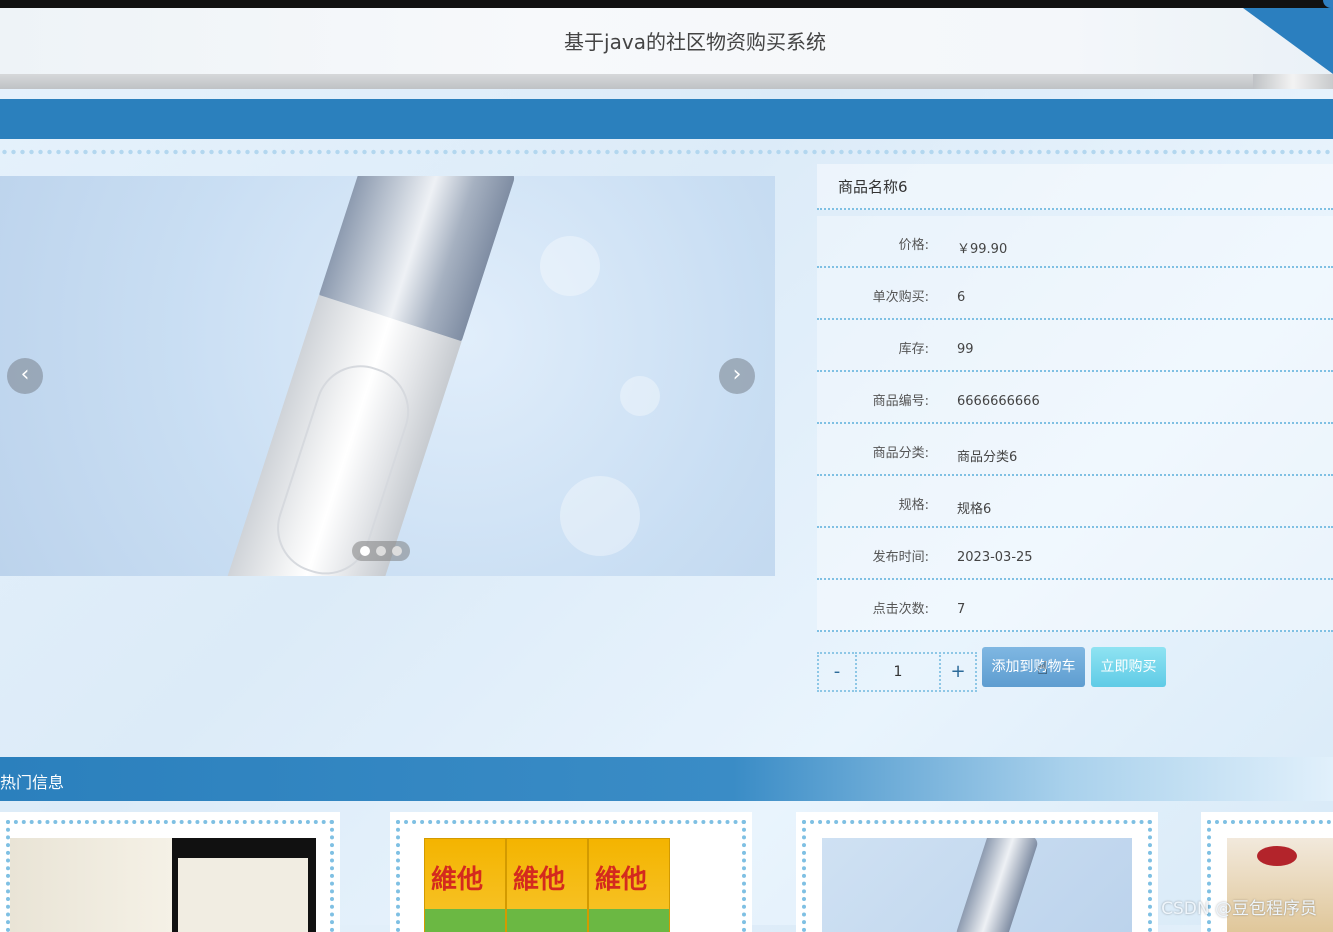 This screenshot has height=932, width=1333. I want to click on field-label: 点击次数:, so click(900, 609).